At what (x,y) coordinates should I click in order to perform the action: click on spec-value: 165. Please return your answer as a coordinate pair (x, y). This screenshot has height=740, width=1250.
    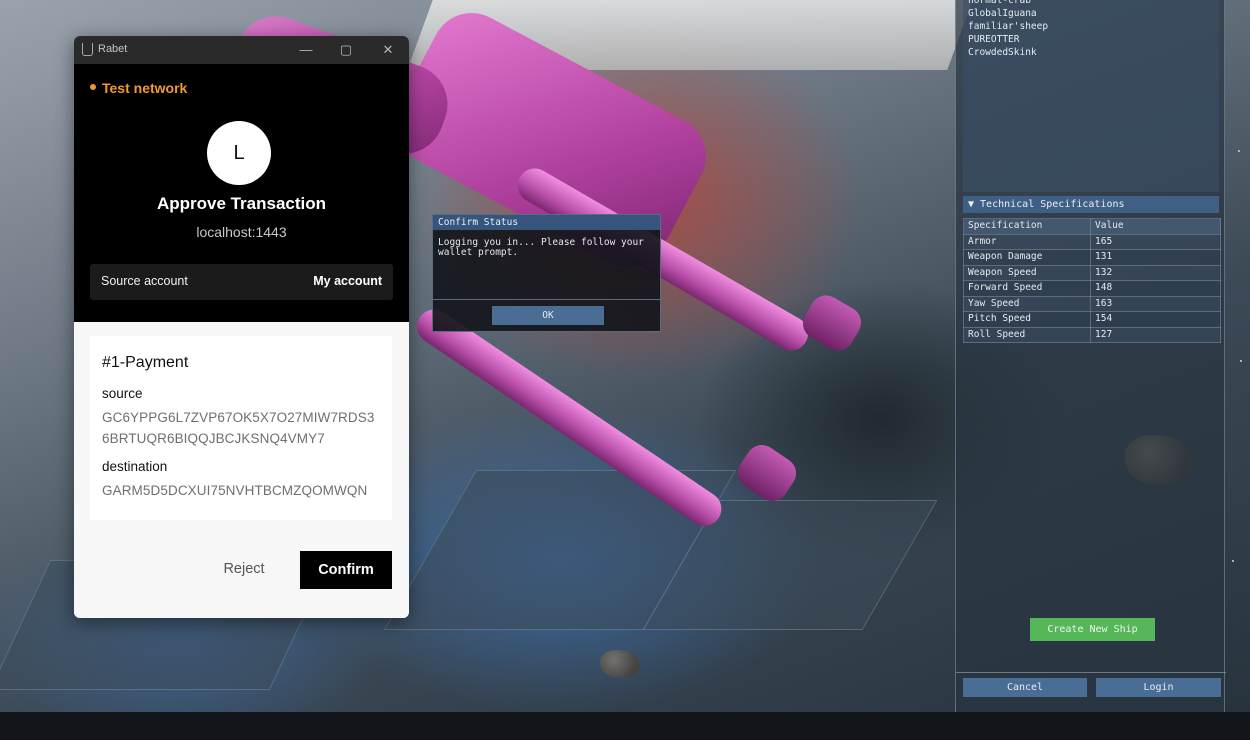
    Looking at the image, I should click on (1155, 241).